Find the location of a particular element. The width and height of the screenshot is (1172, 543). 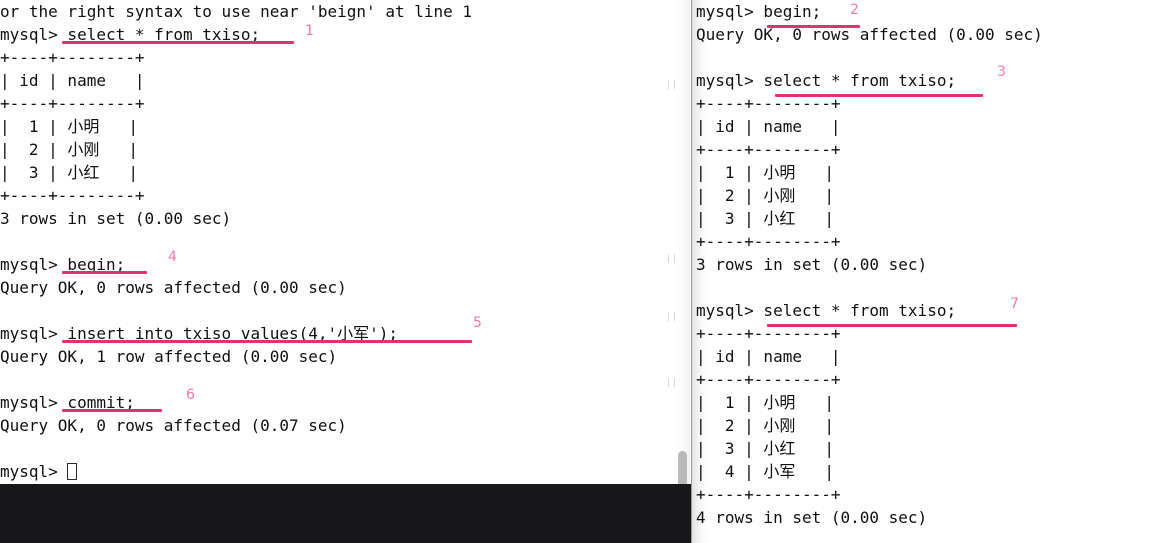

bottom-black-bar is located at coordinates (345, 513).